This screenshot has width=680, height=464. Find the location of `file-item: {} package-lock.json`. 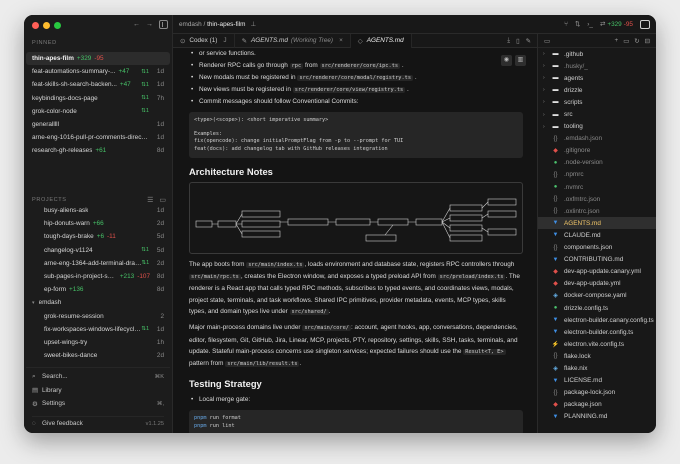

file-item: {} package-lock.json is located at coordinates (597, 393).